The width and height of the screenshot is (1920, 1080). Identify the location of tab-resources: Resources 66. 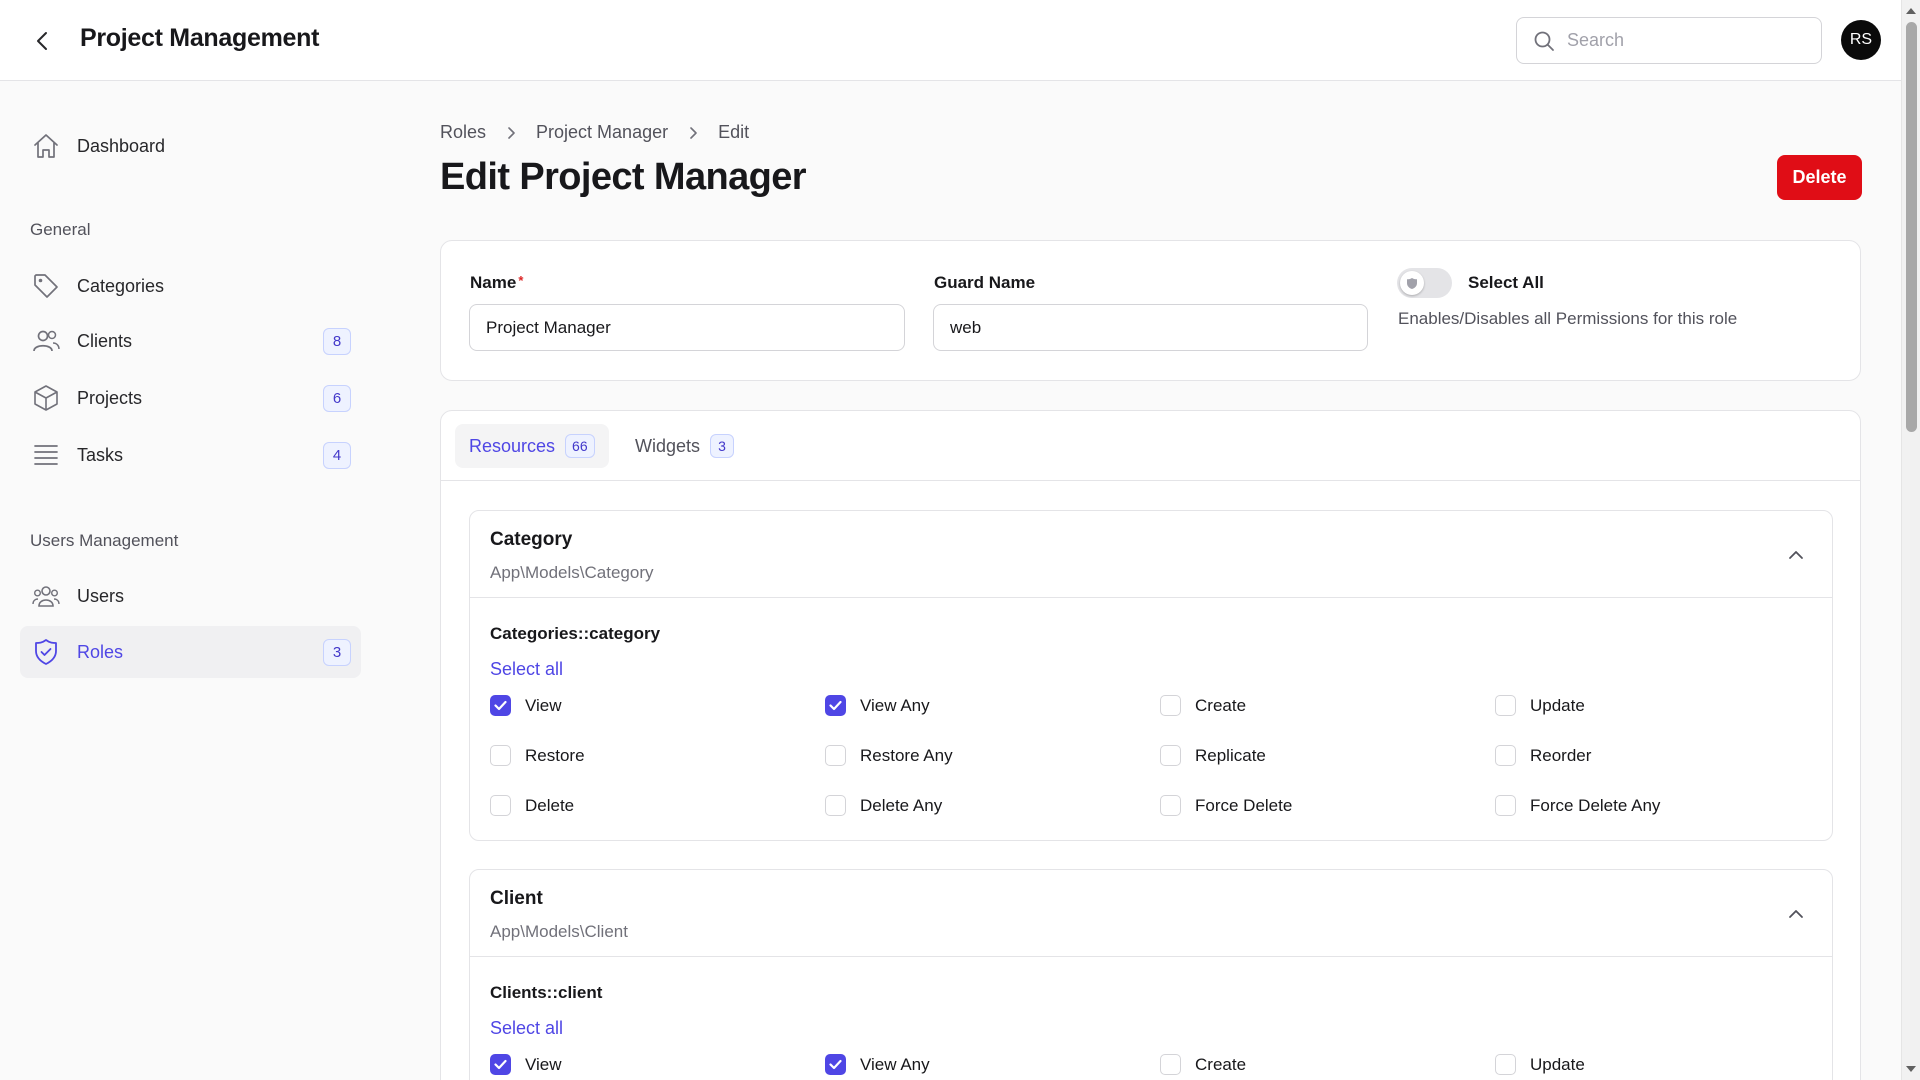
(532, 446).